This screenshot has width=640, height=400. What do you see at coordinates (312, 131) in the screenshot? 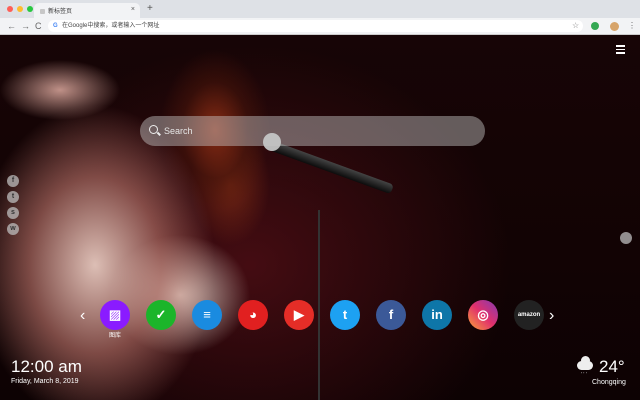
I see `search-bar: Search` at bounding box center [312, 131].